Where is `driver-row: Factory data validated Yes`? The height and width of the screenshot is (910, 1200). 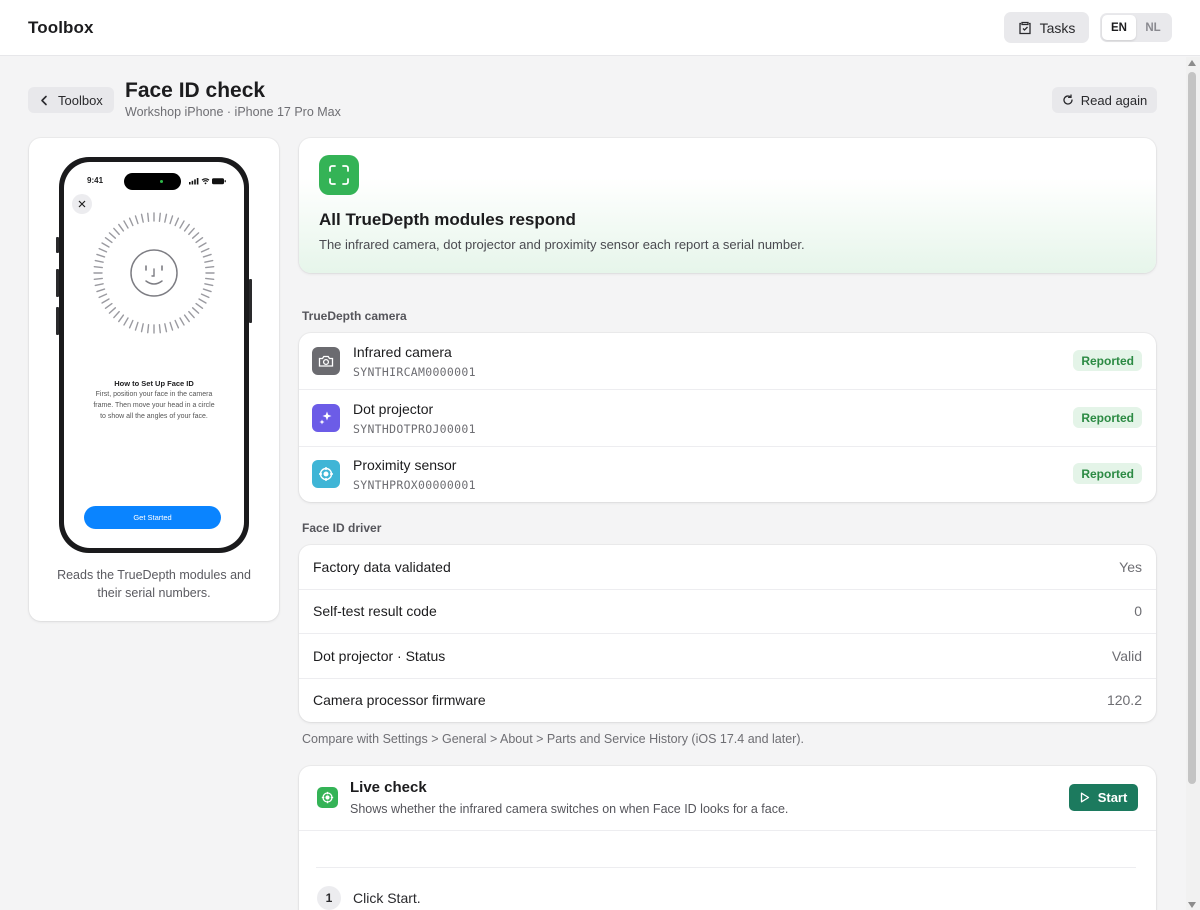 driver-row: Factory data validated Yes is located at coordinates (727, 567).